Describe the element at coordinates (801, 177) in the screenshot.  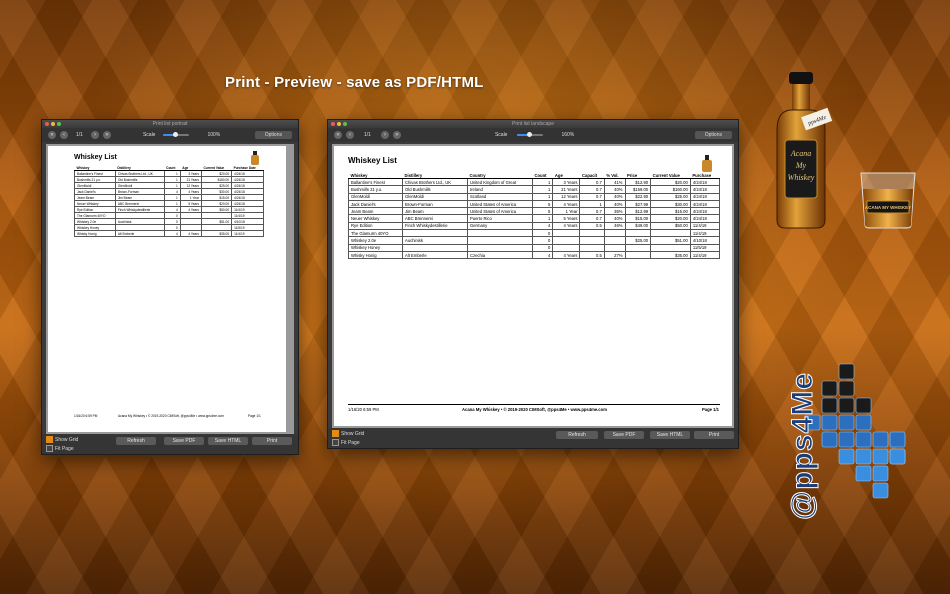
I see `bottle-label-line3: Whiskey` at that location.